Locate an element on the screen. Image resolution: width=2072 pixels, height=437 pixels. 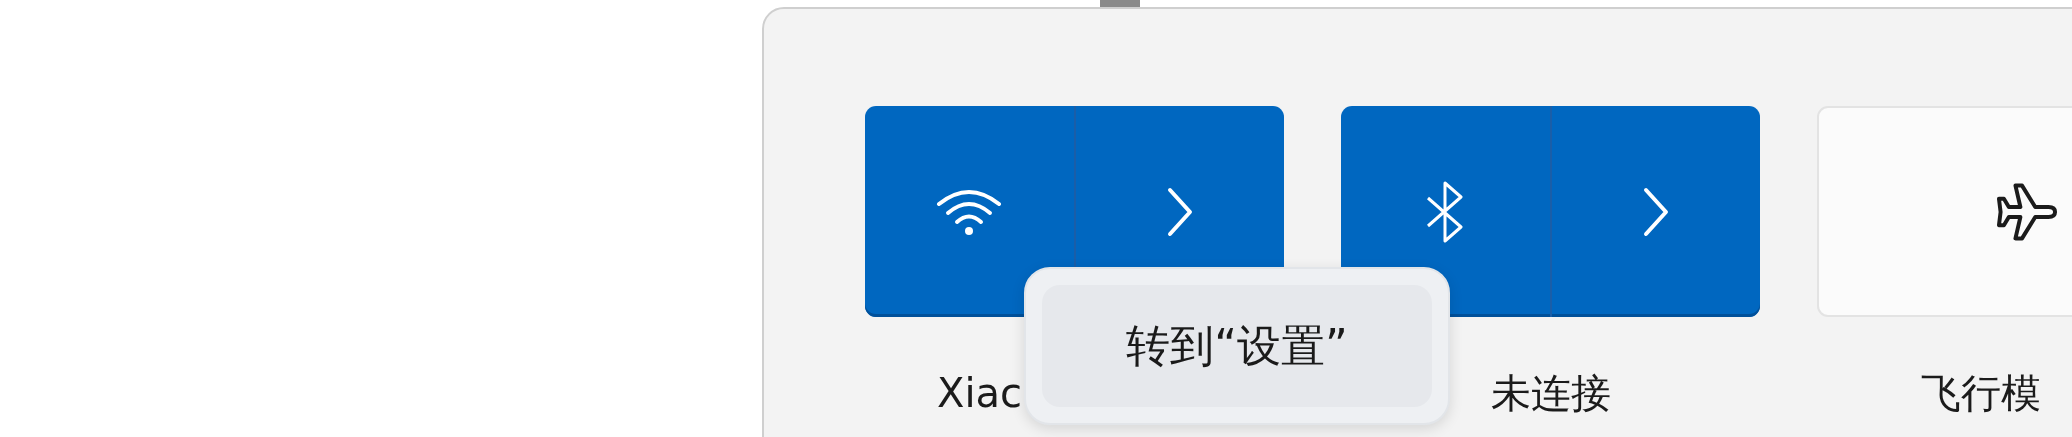
wifi-icon is located at coordinates (969, 211).